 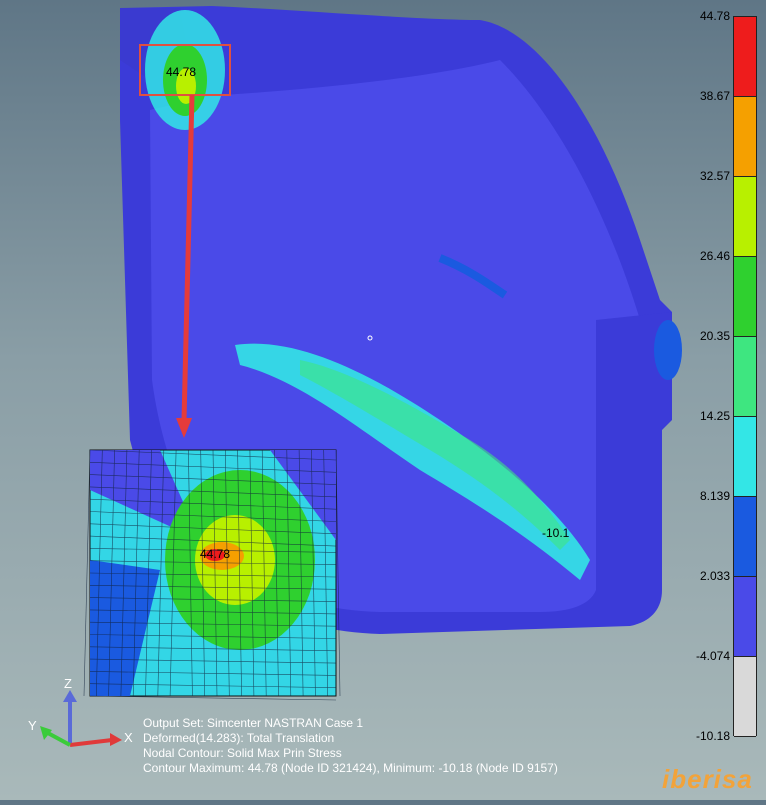 What do you see at coordinates (32, 725) in the screenshot?
I see `triad-y-label: Y` at bounding box center [32, 725].